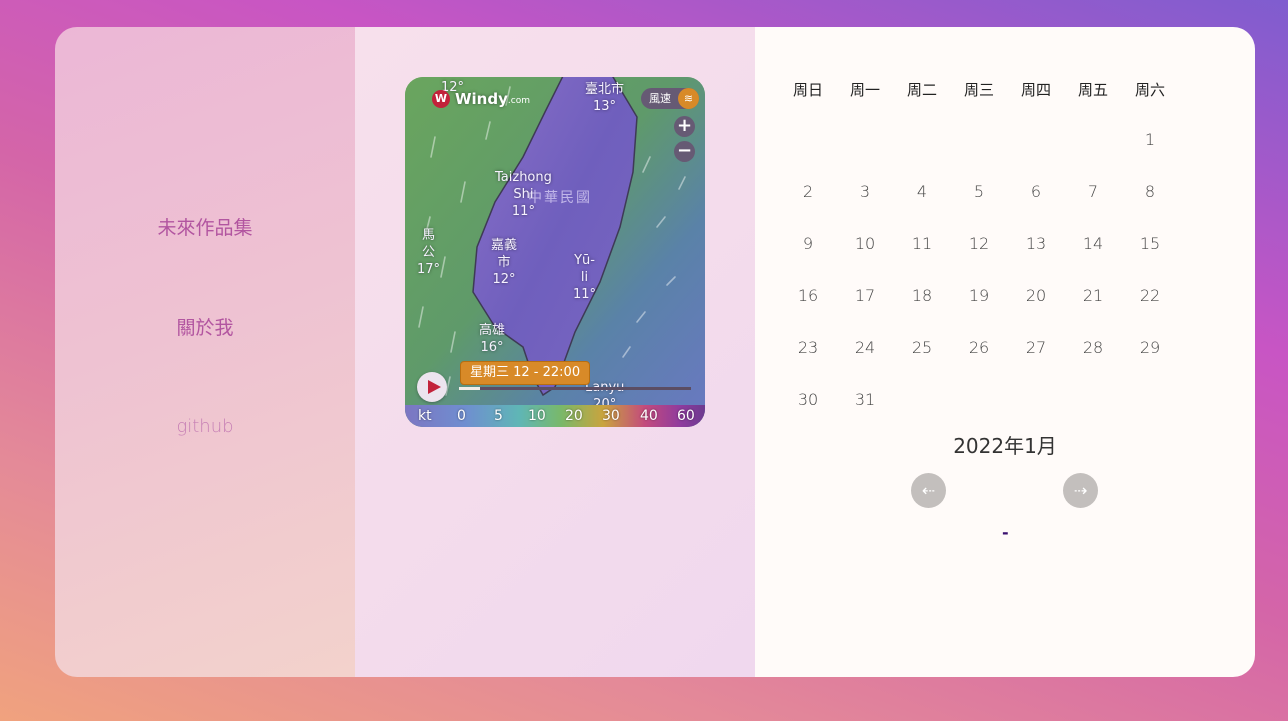 This screenshot has width=1288, height=721. I want to click on calendar-day: 29, so click(1150, 347).